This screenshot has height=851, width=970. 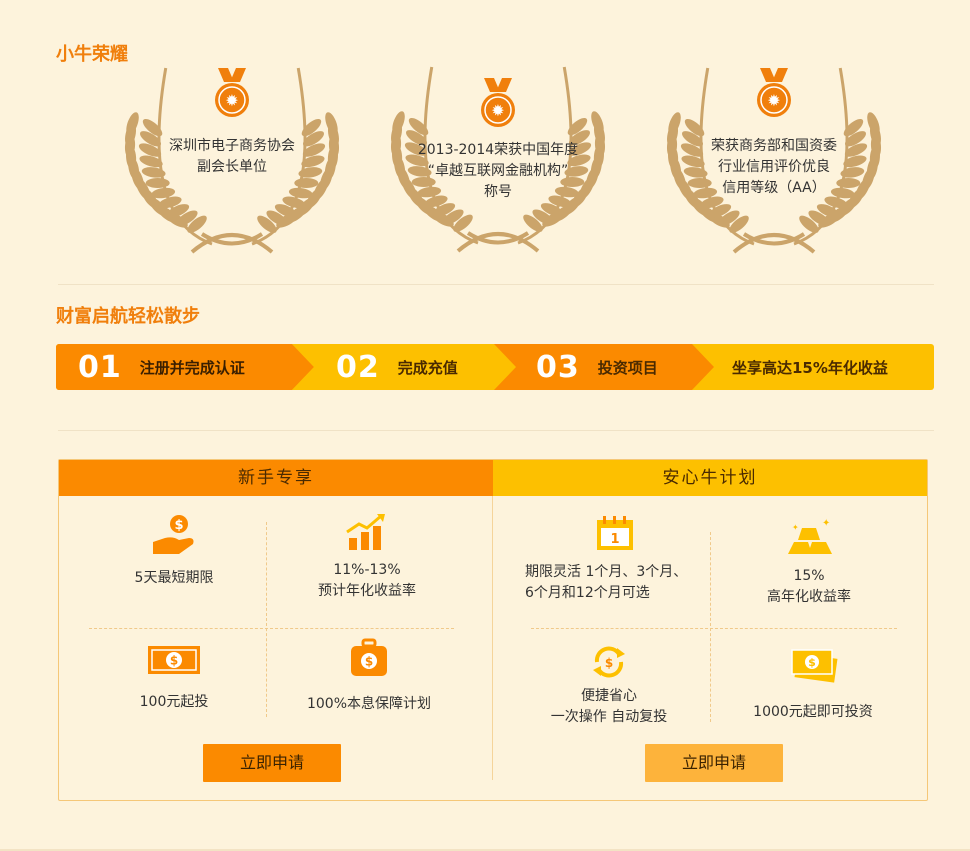 I want to click on plan-cell-reinvest: $ 便捷省心 一次操作 自动复投, so click(x=609, y=686).